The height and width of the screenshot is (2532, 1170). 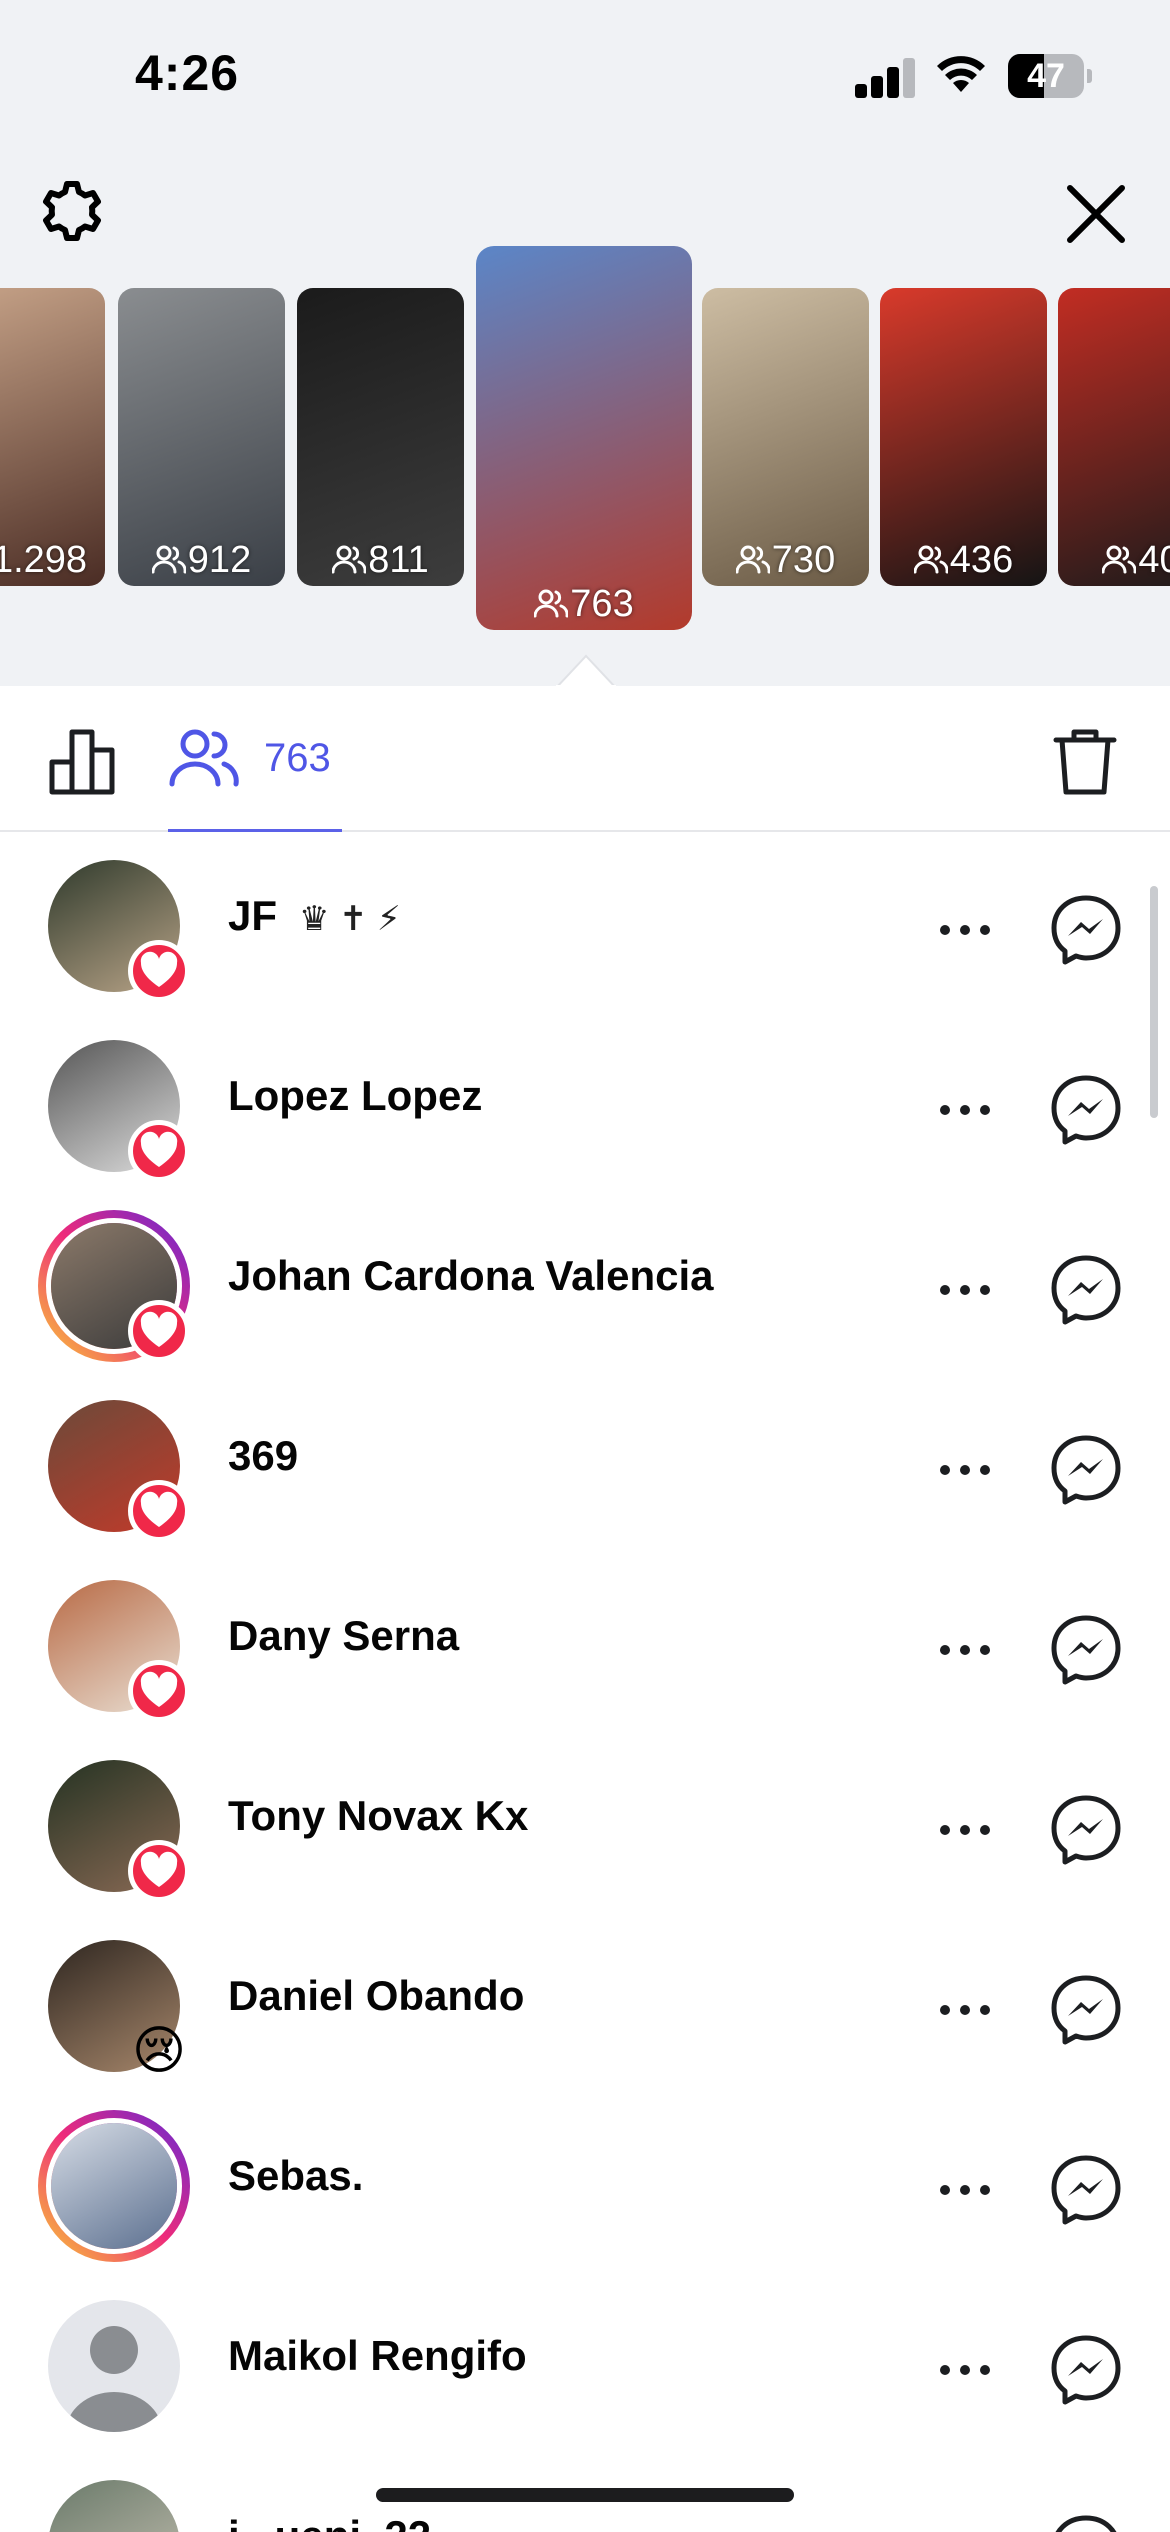 I want to click on story-thumbnail: 730, so click(x=785, y=437).